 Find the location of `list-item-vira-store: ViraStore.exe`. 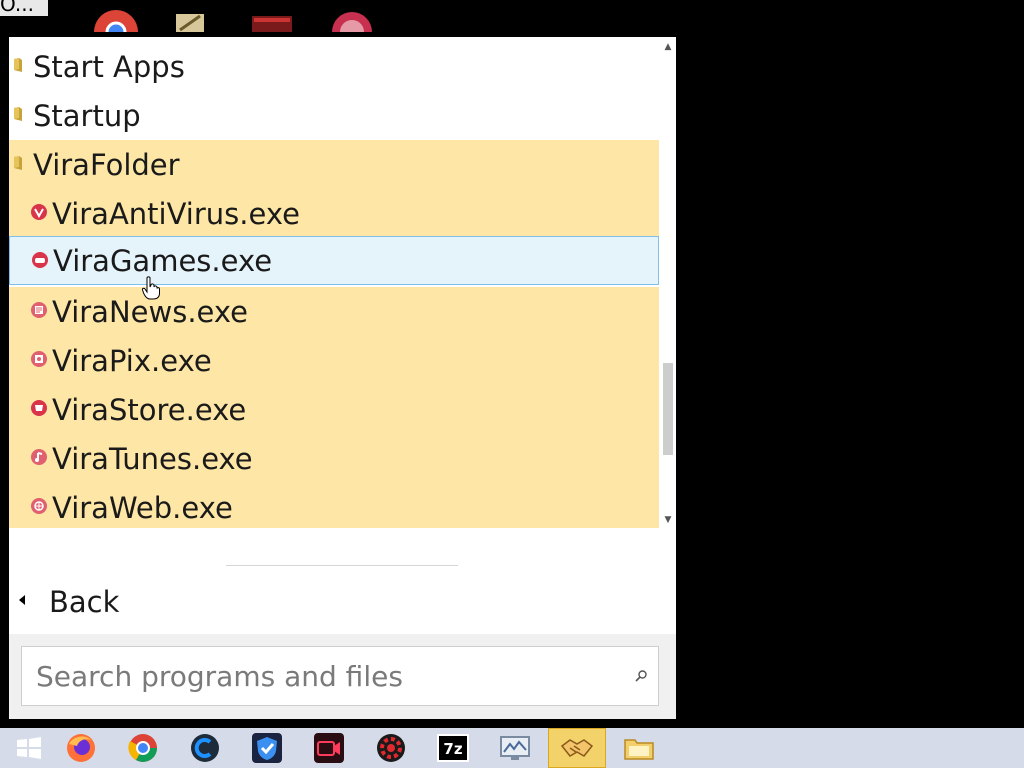

list-item-vira-store: ViraStore.exe is located at coordinates (334, 409).